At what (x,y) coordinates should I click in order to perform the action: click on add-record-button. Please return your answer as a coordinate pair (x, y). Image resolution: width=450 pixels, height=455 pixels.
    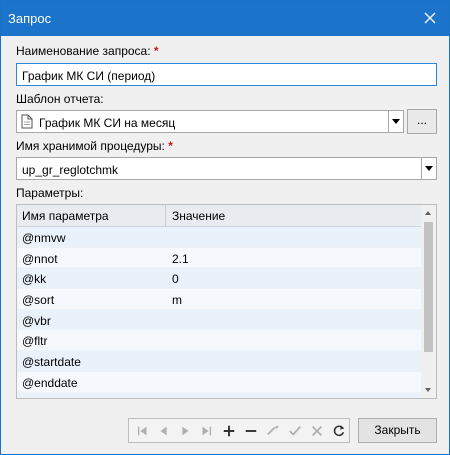
    Looking at the image, I should click on (229, 430).